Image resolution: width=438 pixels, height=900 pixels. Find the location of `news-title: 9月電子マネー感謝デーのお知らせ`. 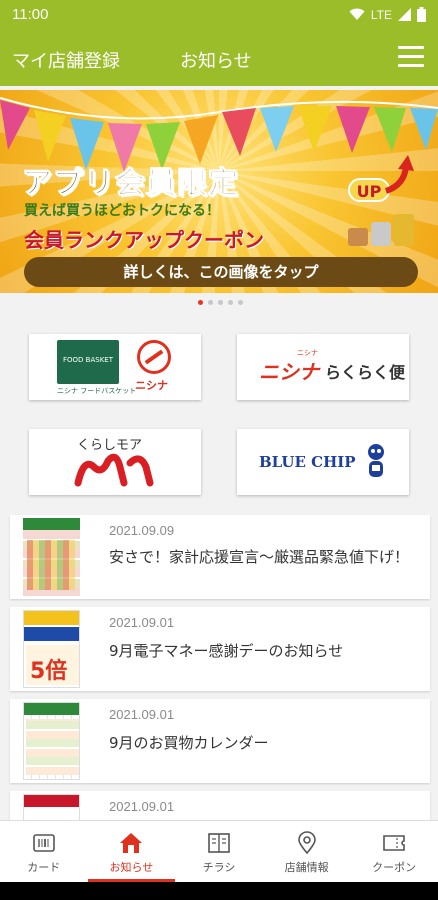

news-title: 9月電子マネー感謝デーのお知らせ is located at coordinates (226, 651).